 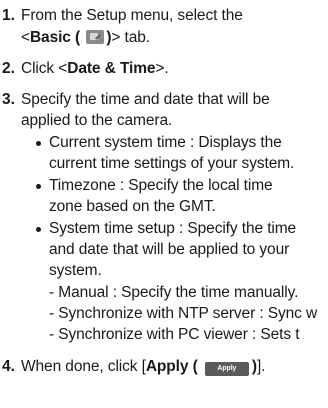 I want to click on step-2-line: Click <Date & Time>., so click(x=95, y=69).